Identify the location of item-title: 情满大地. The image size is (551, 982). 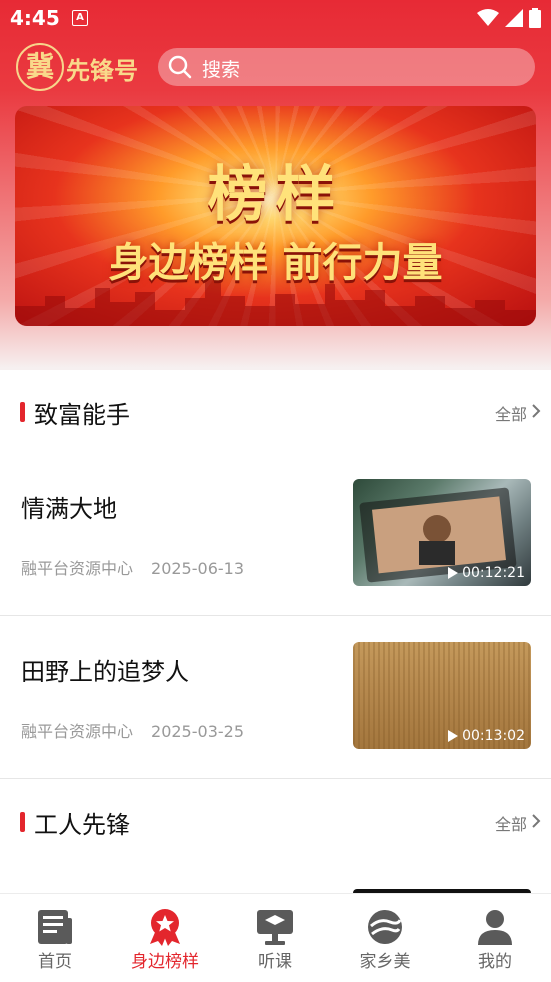
(69, 509).